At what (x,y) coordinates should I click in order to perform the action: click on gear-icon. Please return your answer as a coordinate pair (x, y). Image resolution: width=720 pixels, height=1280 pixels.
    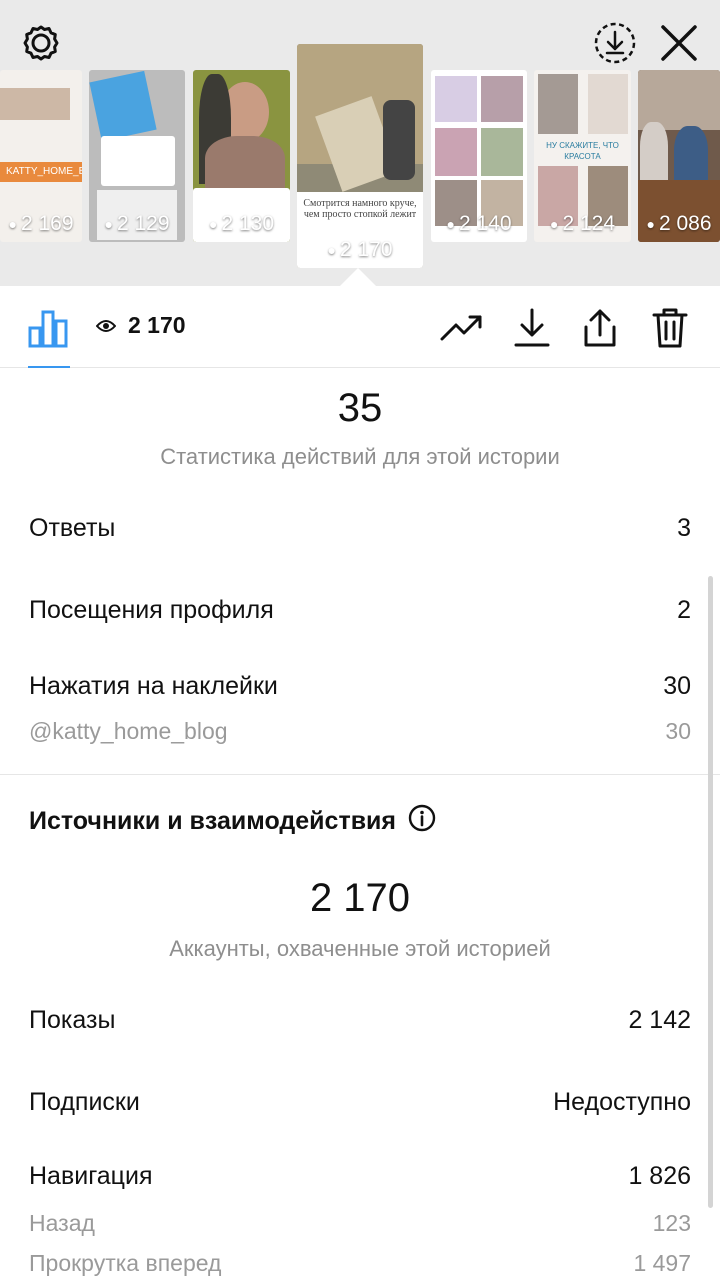
    Looking at the image, I should click on (41, 43).